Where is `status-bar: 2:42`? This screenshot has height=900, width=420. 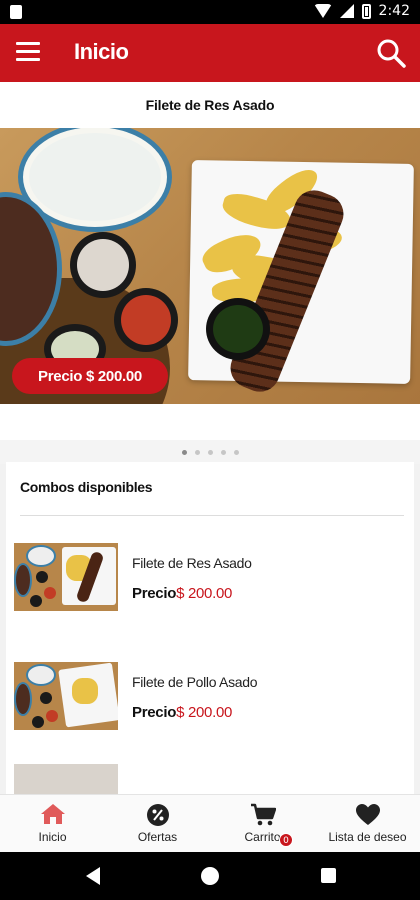 status-bar: 2:42 is located at coordinates (210, 12).